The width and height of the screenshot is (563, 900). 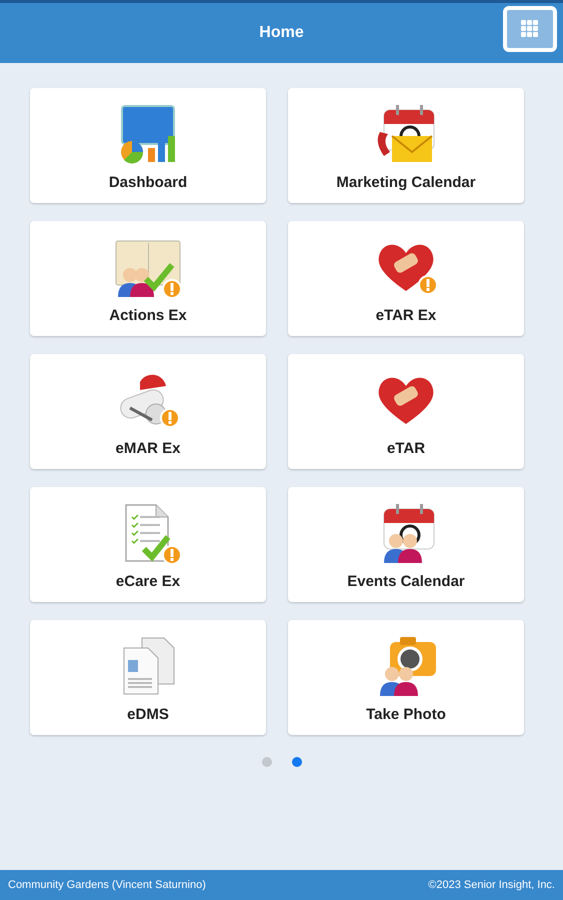 I want to click on tile-label: Take Photo, so click(x=406, y=714).